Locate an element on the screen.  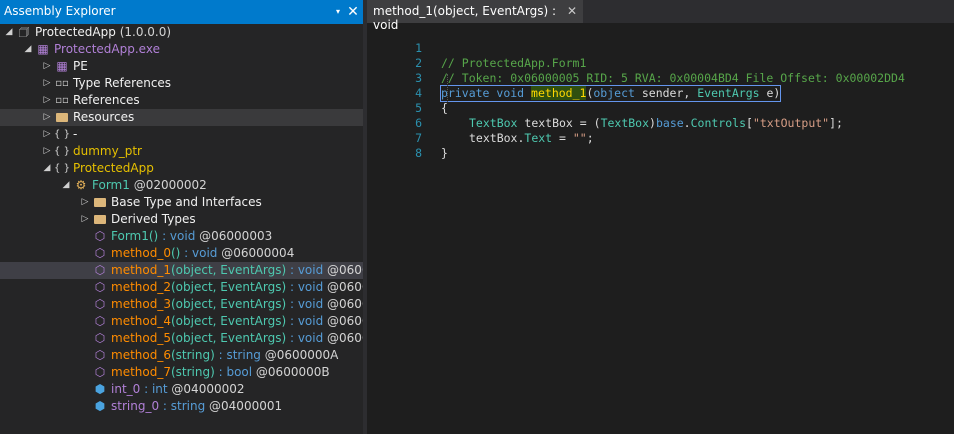
item-params: (string) is located at coordinates (192, 355).